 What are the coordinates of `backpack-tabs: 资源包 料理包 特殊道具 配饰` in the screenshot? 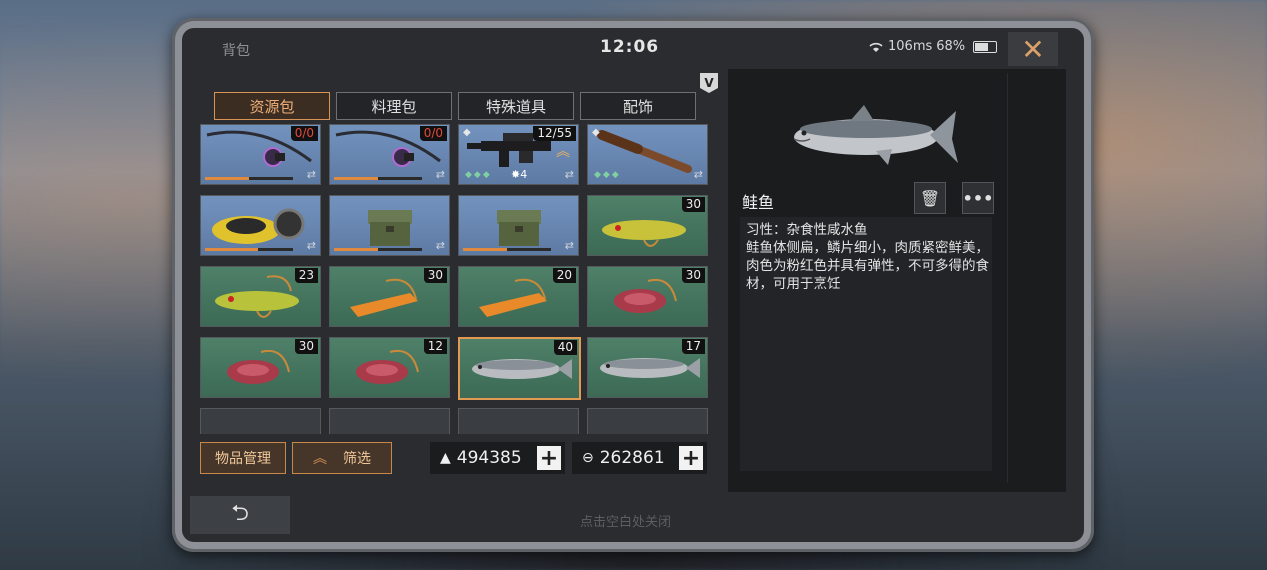 It's located at (455, 106).